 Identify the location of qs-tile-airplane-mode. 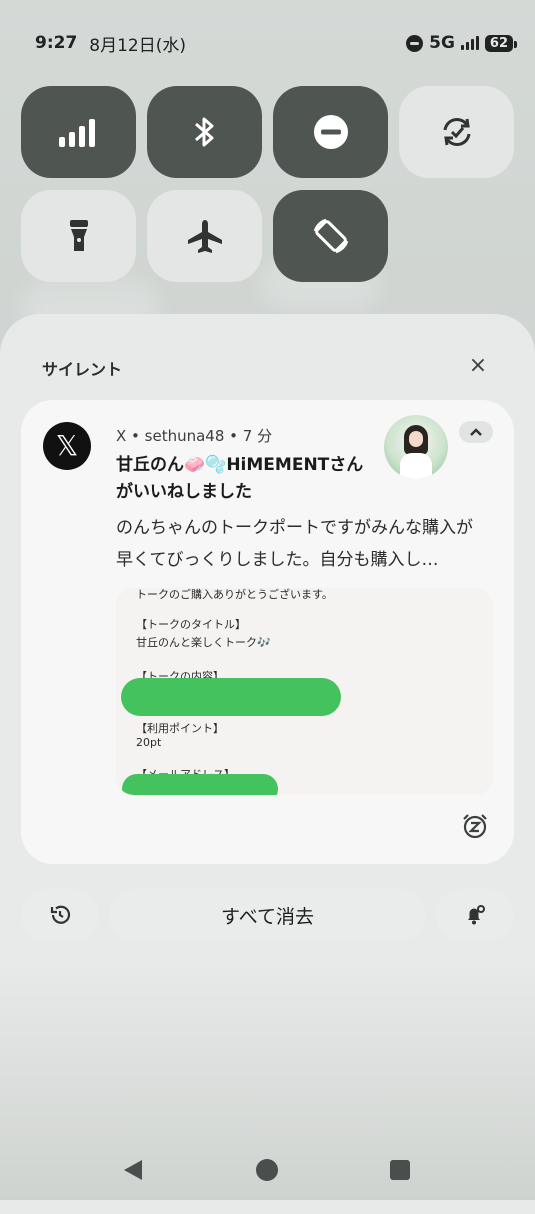
(204, 236).